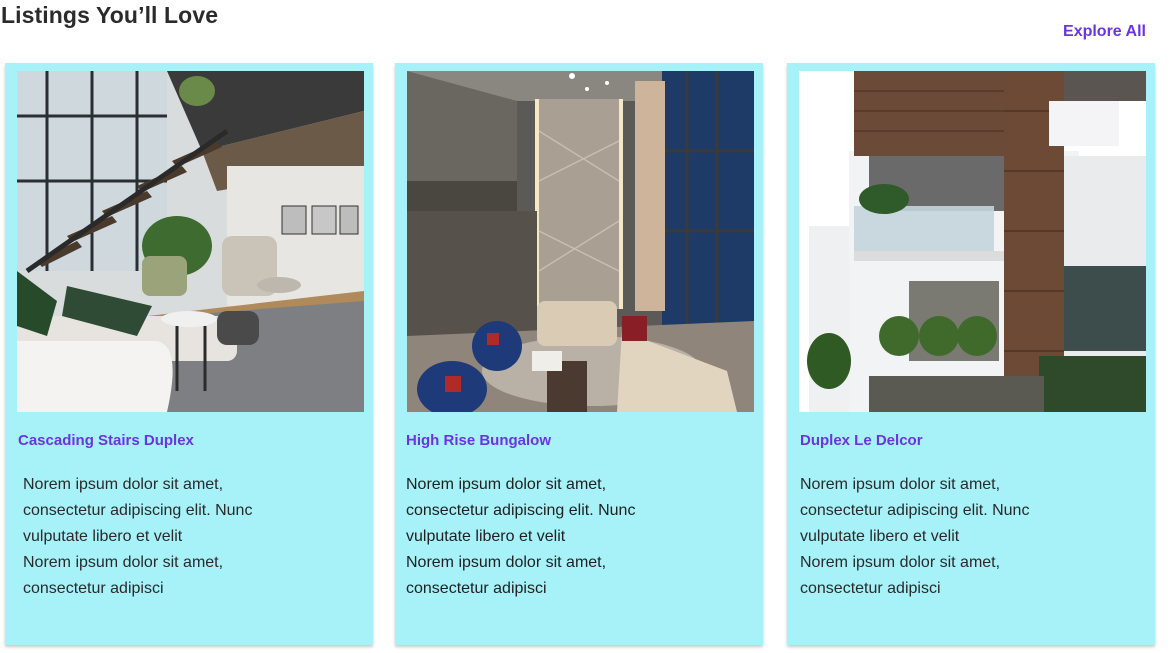 This screenshot has width=1170, height=653. Describe the element at coordinates (478, 440) in the screenshot. I see `listing-title: High Rise Bungalow` at that location.